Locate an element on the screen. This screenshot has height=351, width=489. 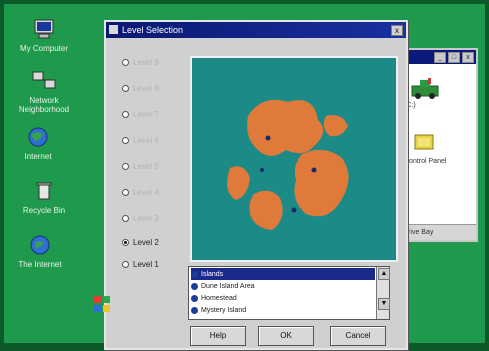
frame-top is located at coordinates (244, 2).